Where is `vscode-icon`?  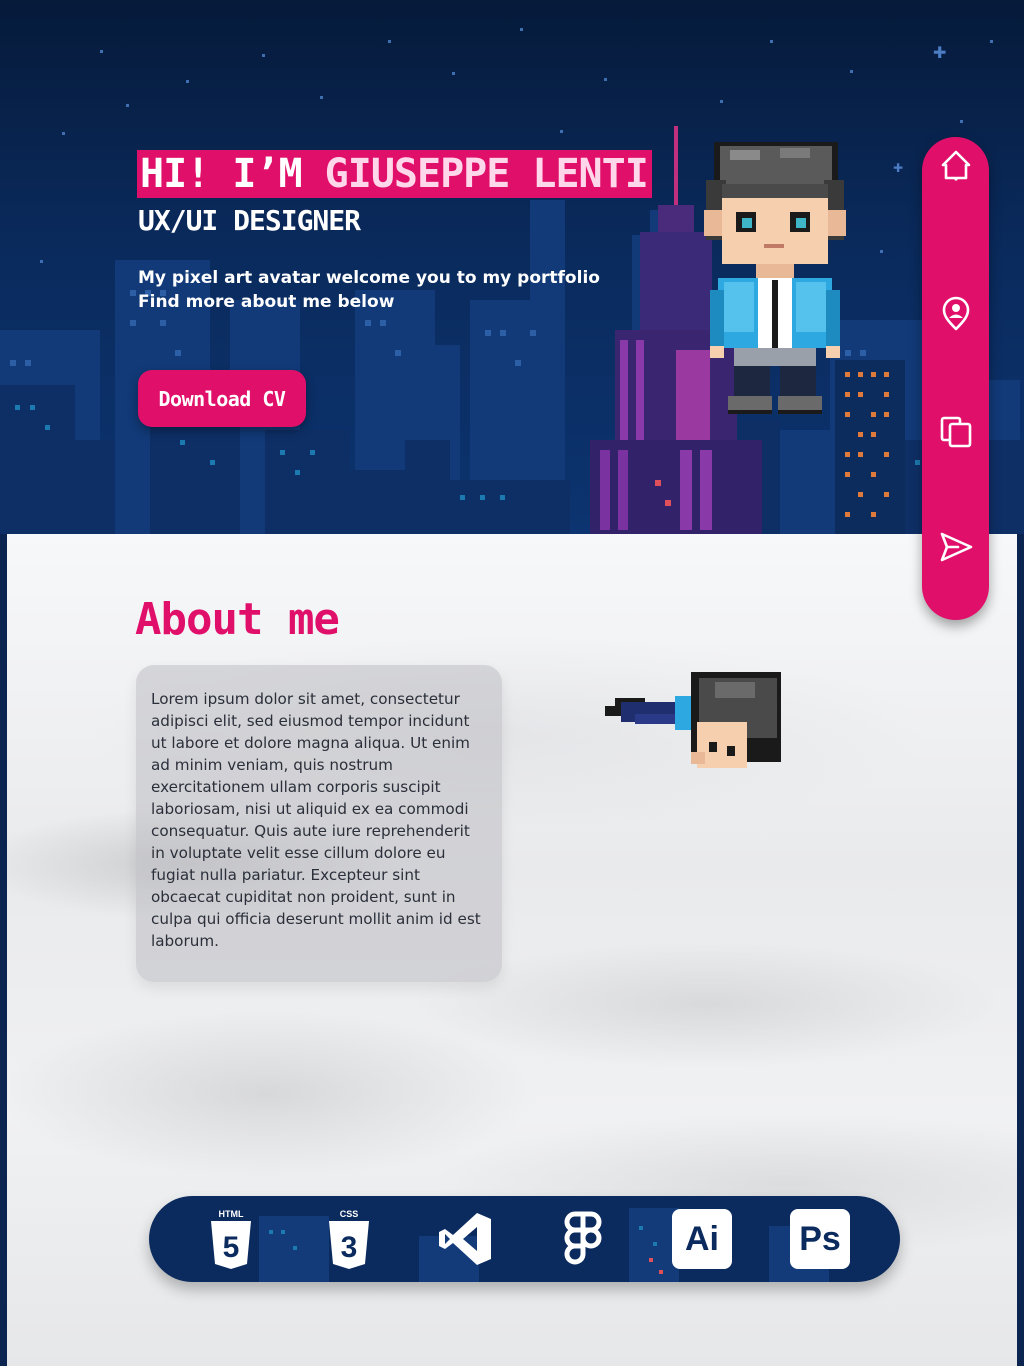 vscode-icon is located at coordinates (465, 1239).